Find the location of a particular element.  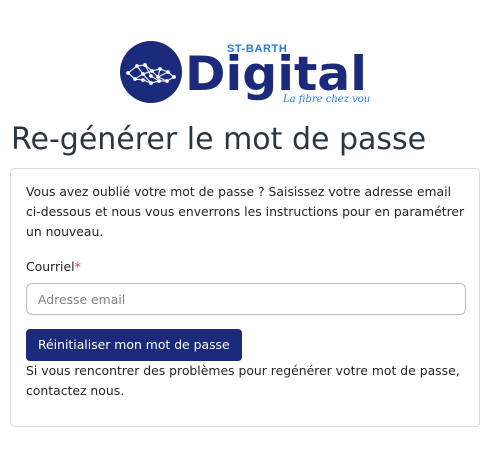

page-title: Re-générer le mot de passe is located at coordinates (219, 139).